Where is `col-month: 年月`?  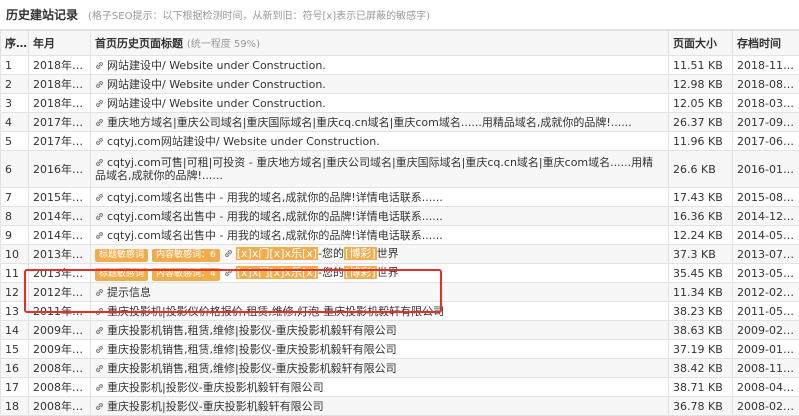 col-month: 年月 is located at coordinates (60, 43).